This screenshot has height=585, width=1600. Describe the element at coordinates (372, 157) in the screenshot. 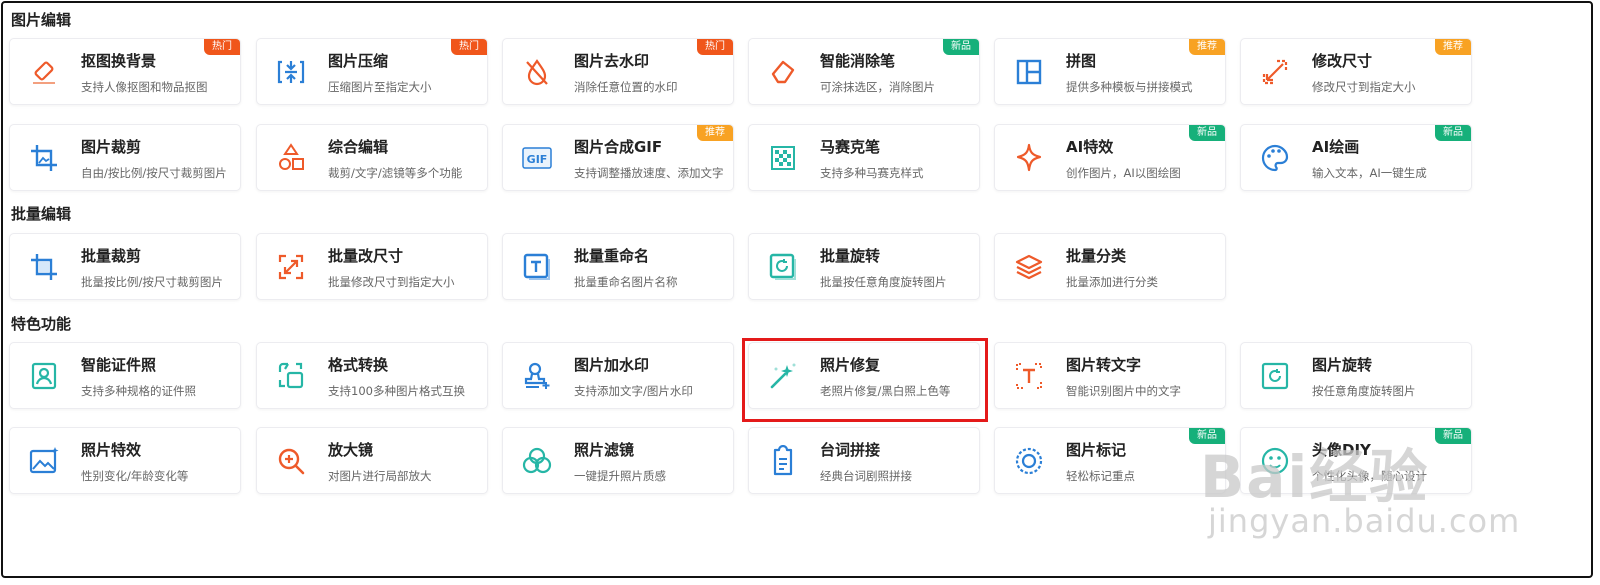

I see `tool-card: 综合编辑 裁剪/文字/滤镜等多个功能` at that location.